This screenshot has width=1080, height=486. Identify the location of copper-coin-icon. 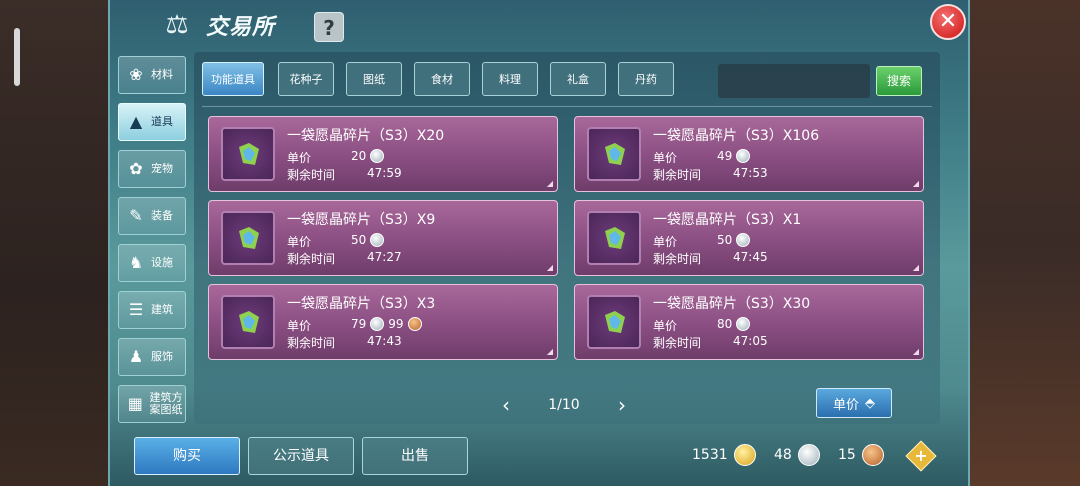
(414, 324).